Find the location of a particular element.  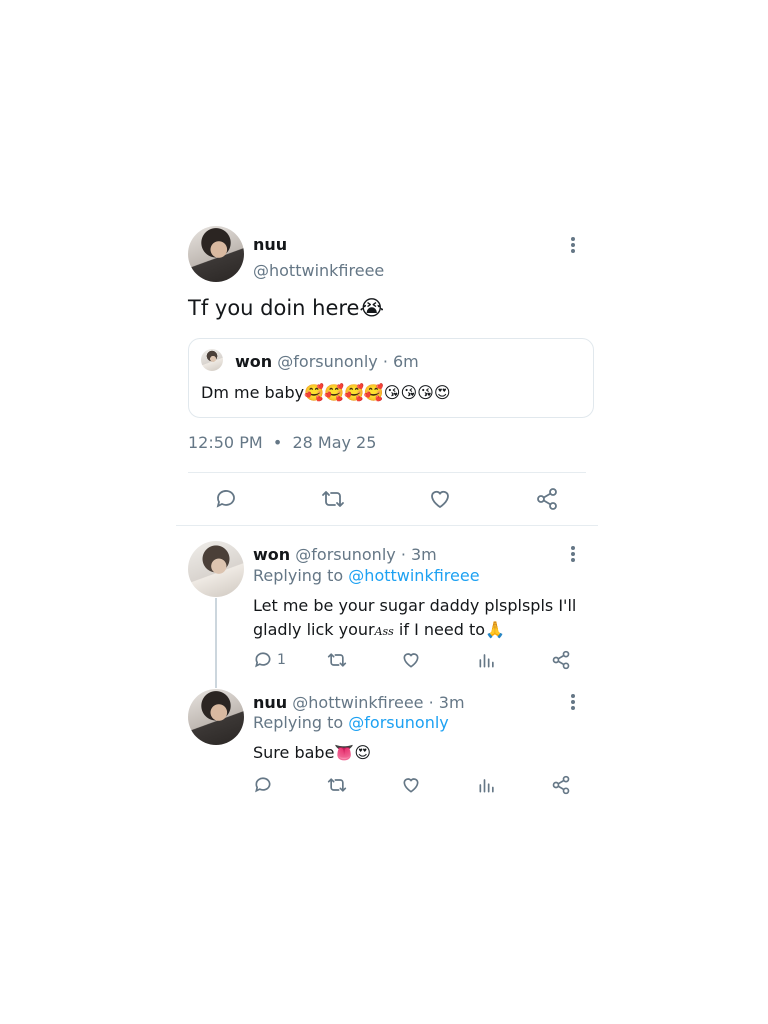

quoted-tweet: won @forsunonly · 6m Dm me baby🥰🥰🥰🥰😘😘😘😍 is located at coordinates (391, 378).